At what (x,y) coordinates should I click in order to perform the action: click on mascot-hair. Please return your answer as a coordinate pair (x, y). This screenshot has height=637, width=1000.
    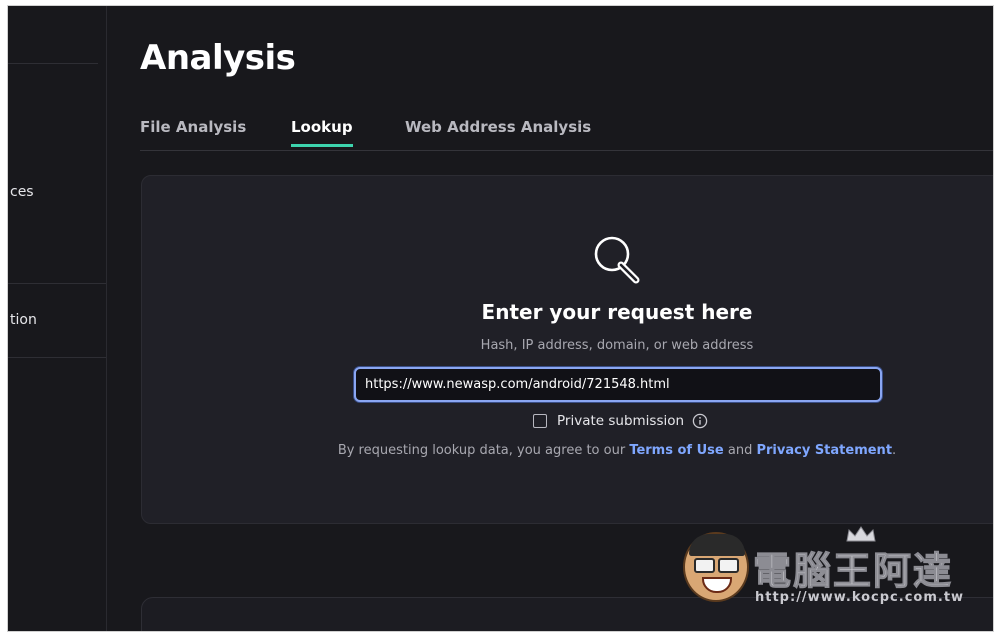
    Looking at the image, I should click on (717, 545).